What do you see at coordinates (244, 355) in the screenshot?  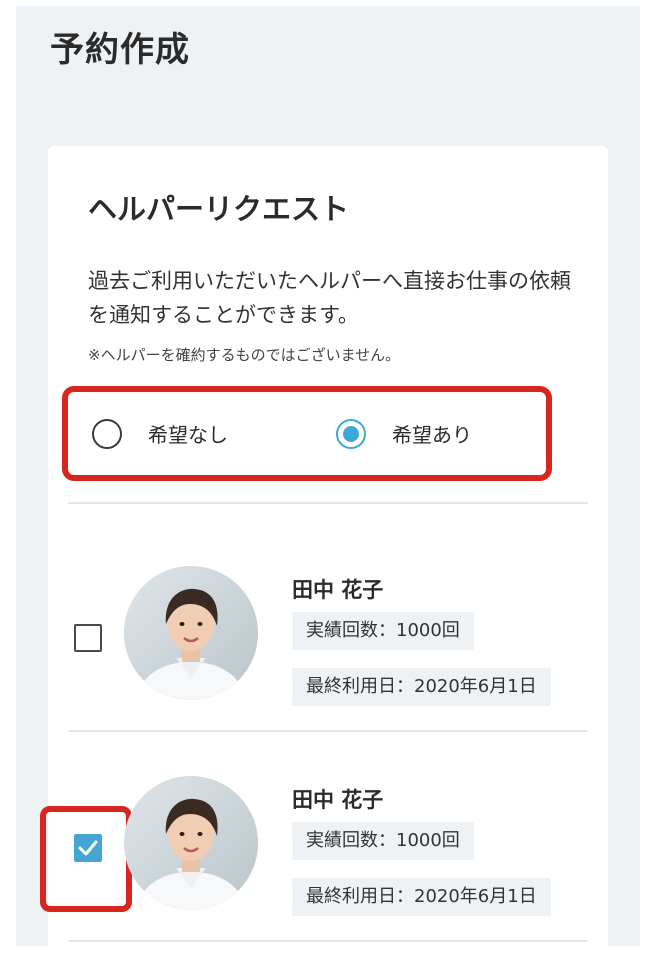 I see `note-text: ※ヘルパーを確約するものではございません。` at bounding box center [244, 355].